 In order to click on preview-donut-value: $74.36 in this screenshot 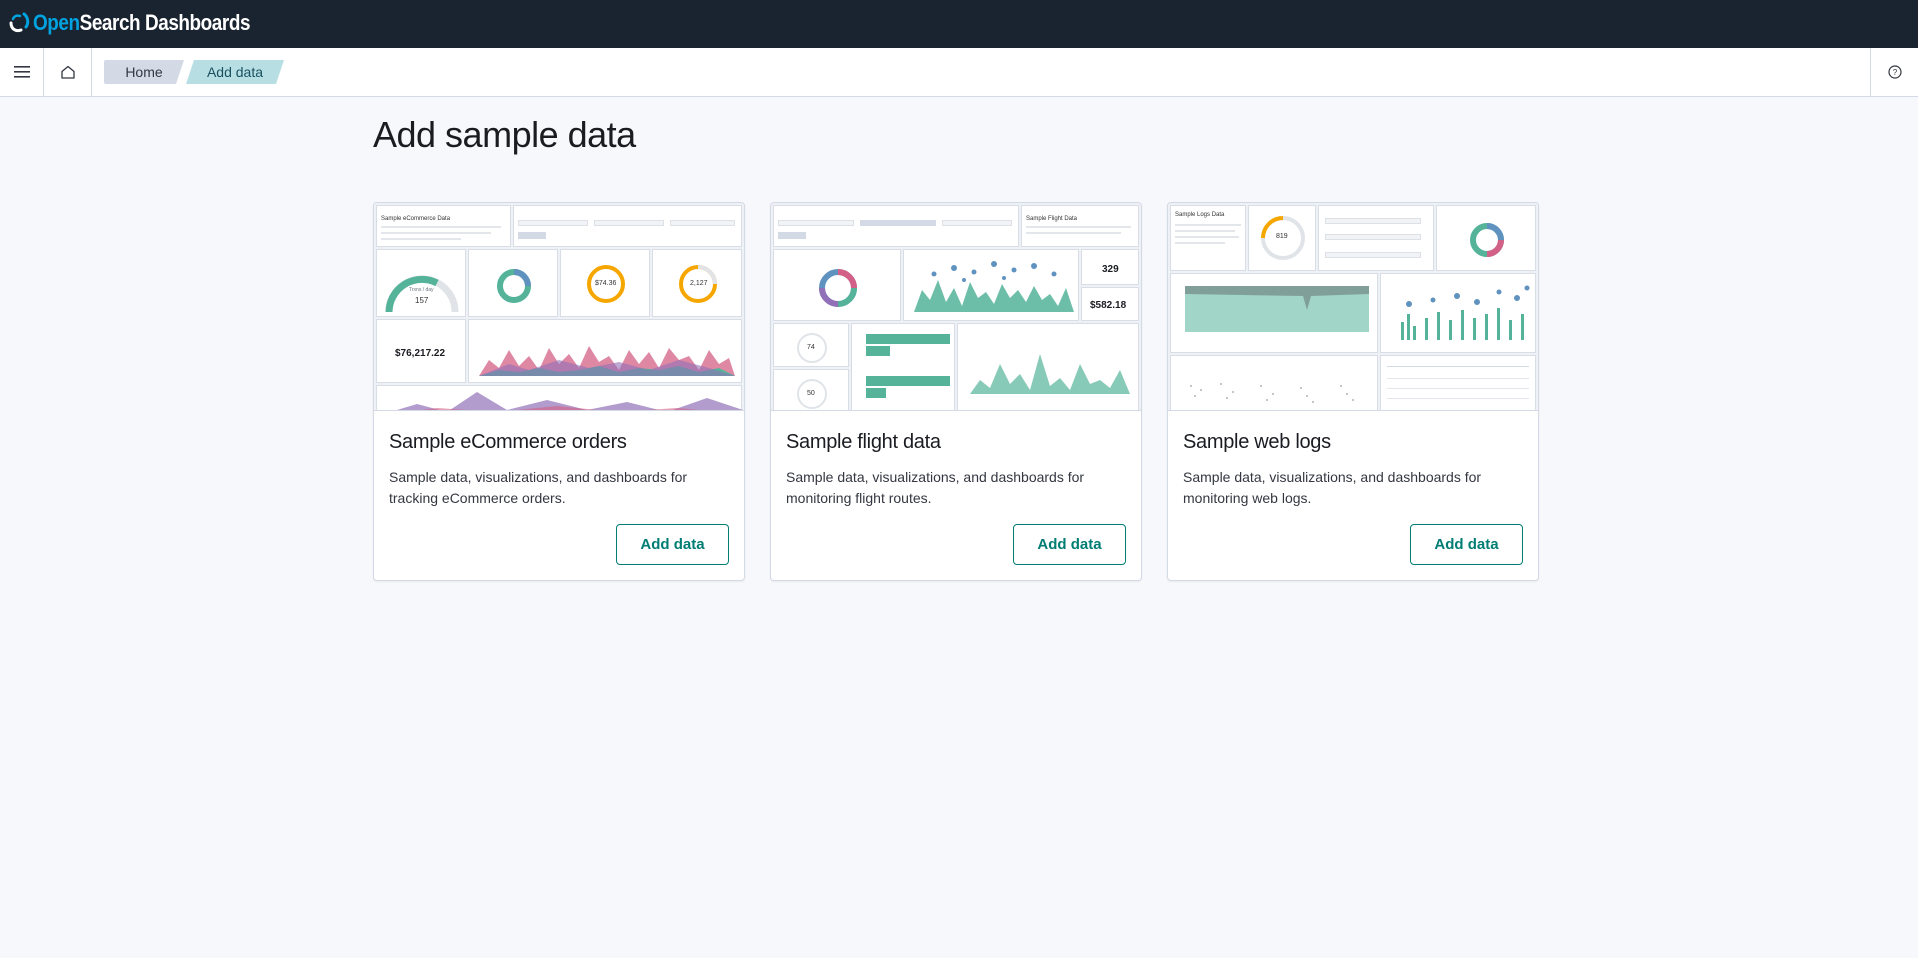, I will do `click(606, 283)`.